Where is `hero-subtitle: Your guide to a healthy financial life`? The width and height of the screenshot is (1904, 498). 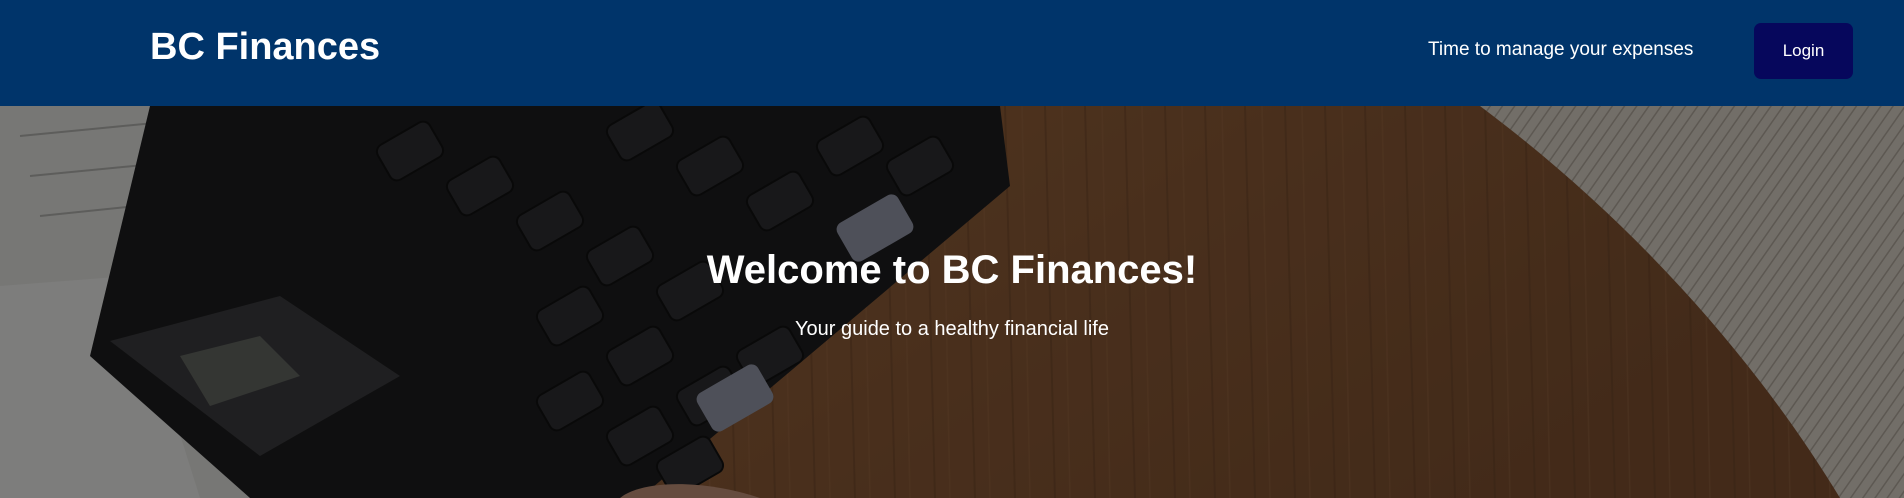
hero-subtitle: Your guide to a healthy financial life is located at coordinates (952, 329).